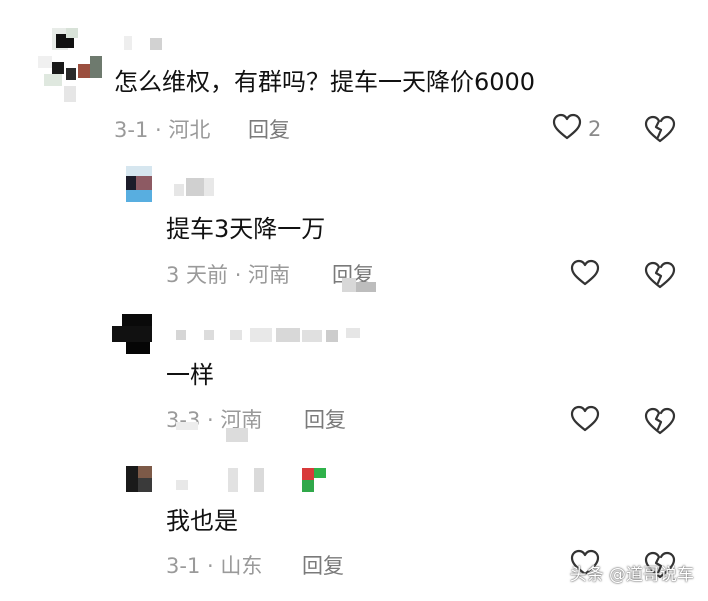 The height and width of the screenshot is (601, 708). I want to click on watermark-text: 头条 @道哥说车, so click(631, 575).